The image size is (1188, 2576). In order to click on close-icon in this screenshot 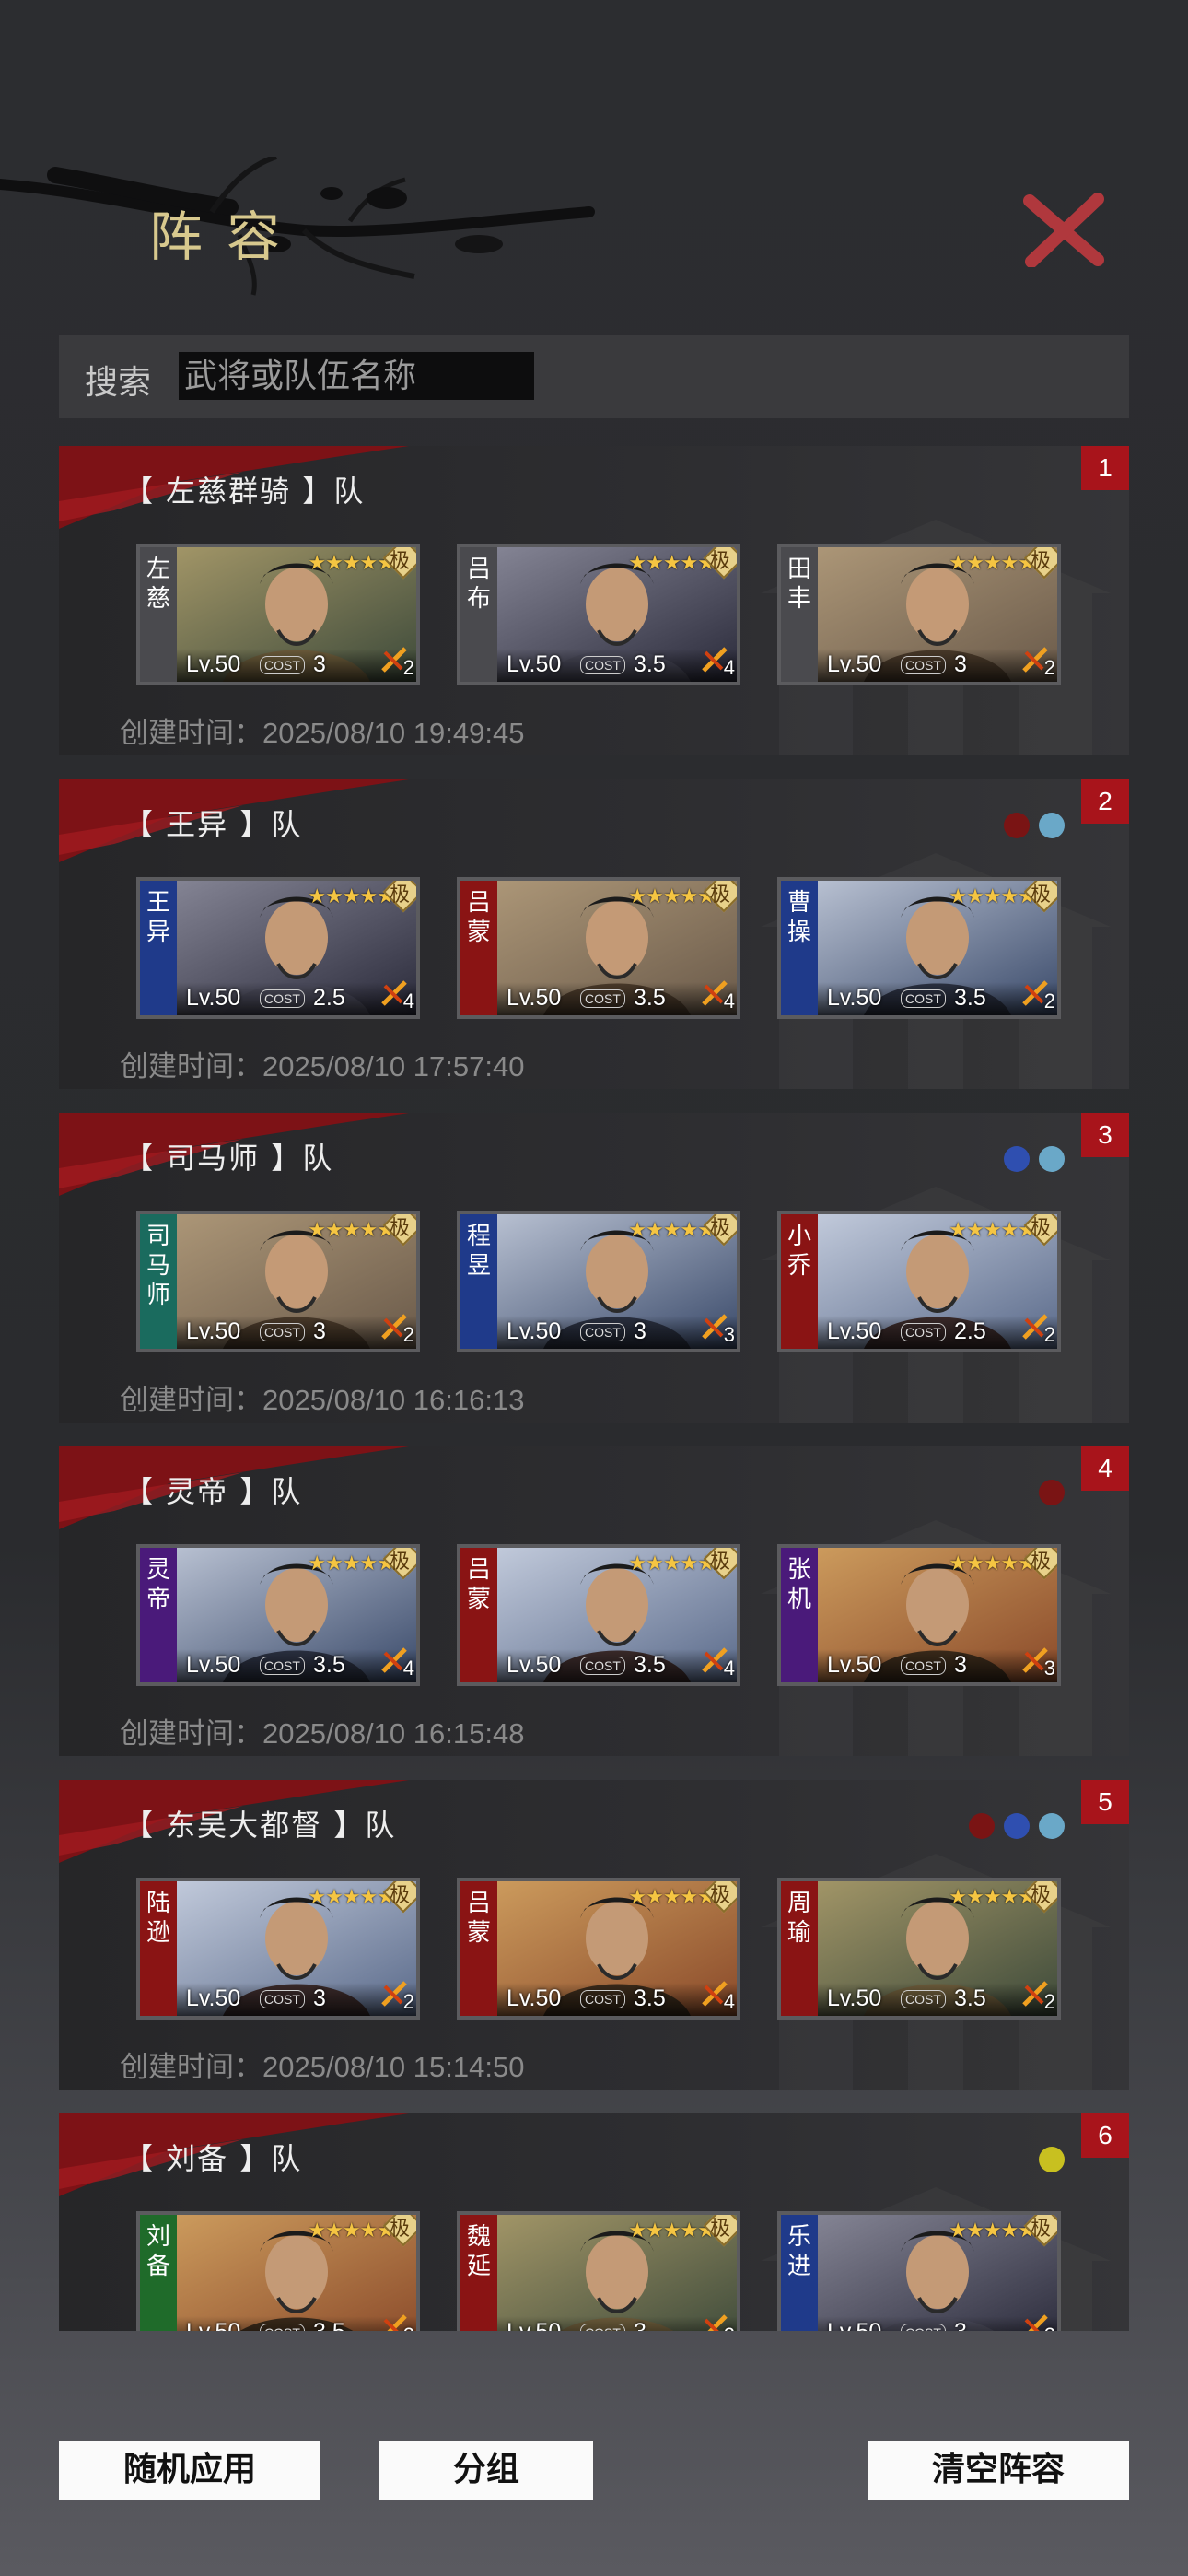, I will do `click(1063, 230)`.